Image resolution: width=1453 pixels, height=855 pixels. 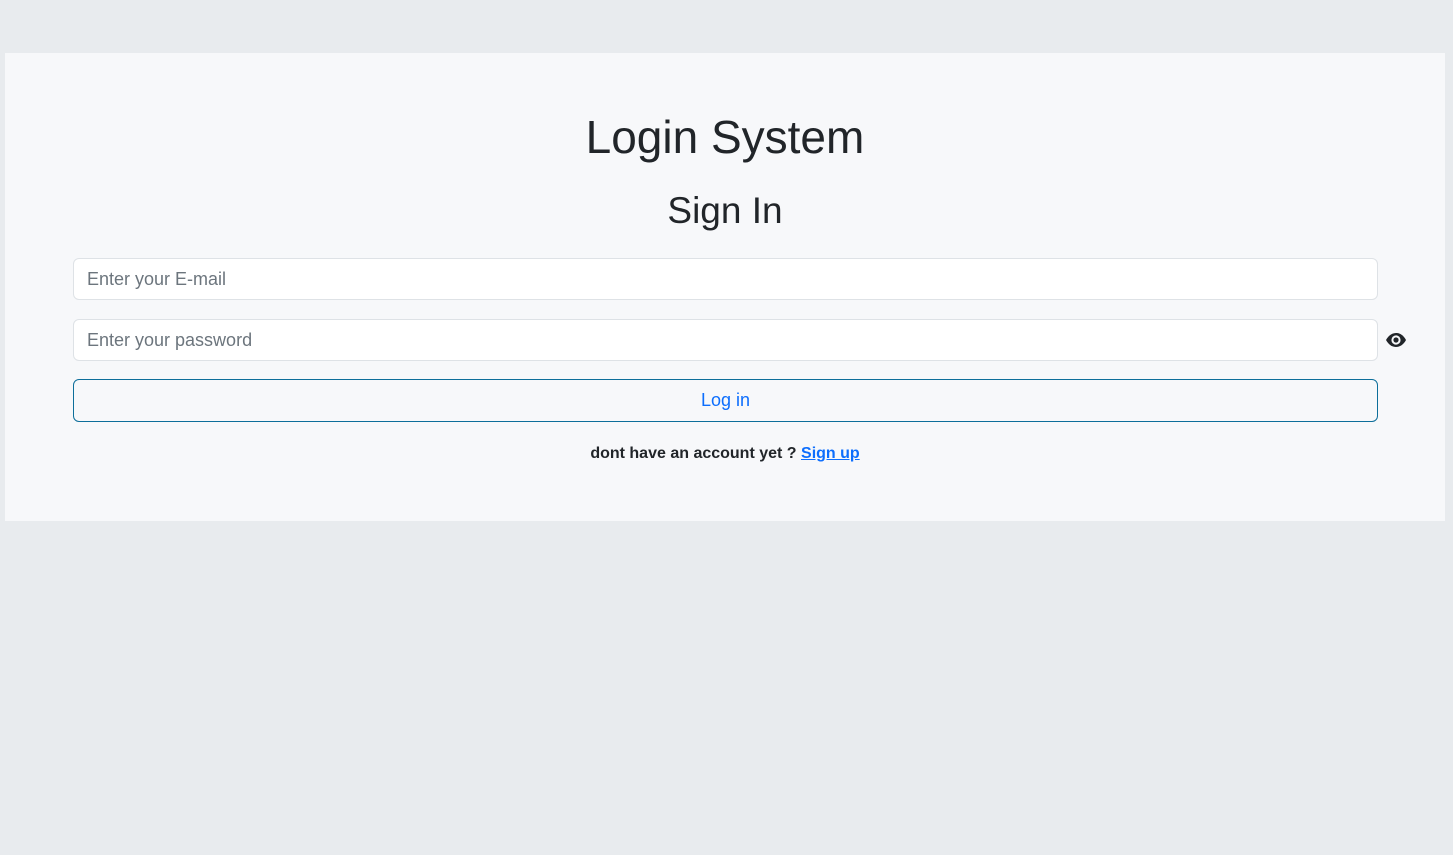 What do you see at coordinates (830, 453) in the screenshot?
I see `signup-link: Sign up` at bounding box center [830, 453].